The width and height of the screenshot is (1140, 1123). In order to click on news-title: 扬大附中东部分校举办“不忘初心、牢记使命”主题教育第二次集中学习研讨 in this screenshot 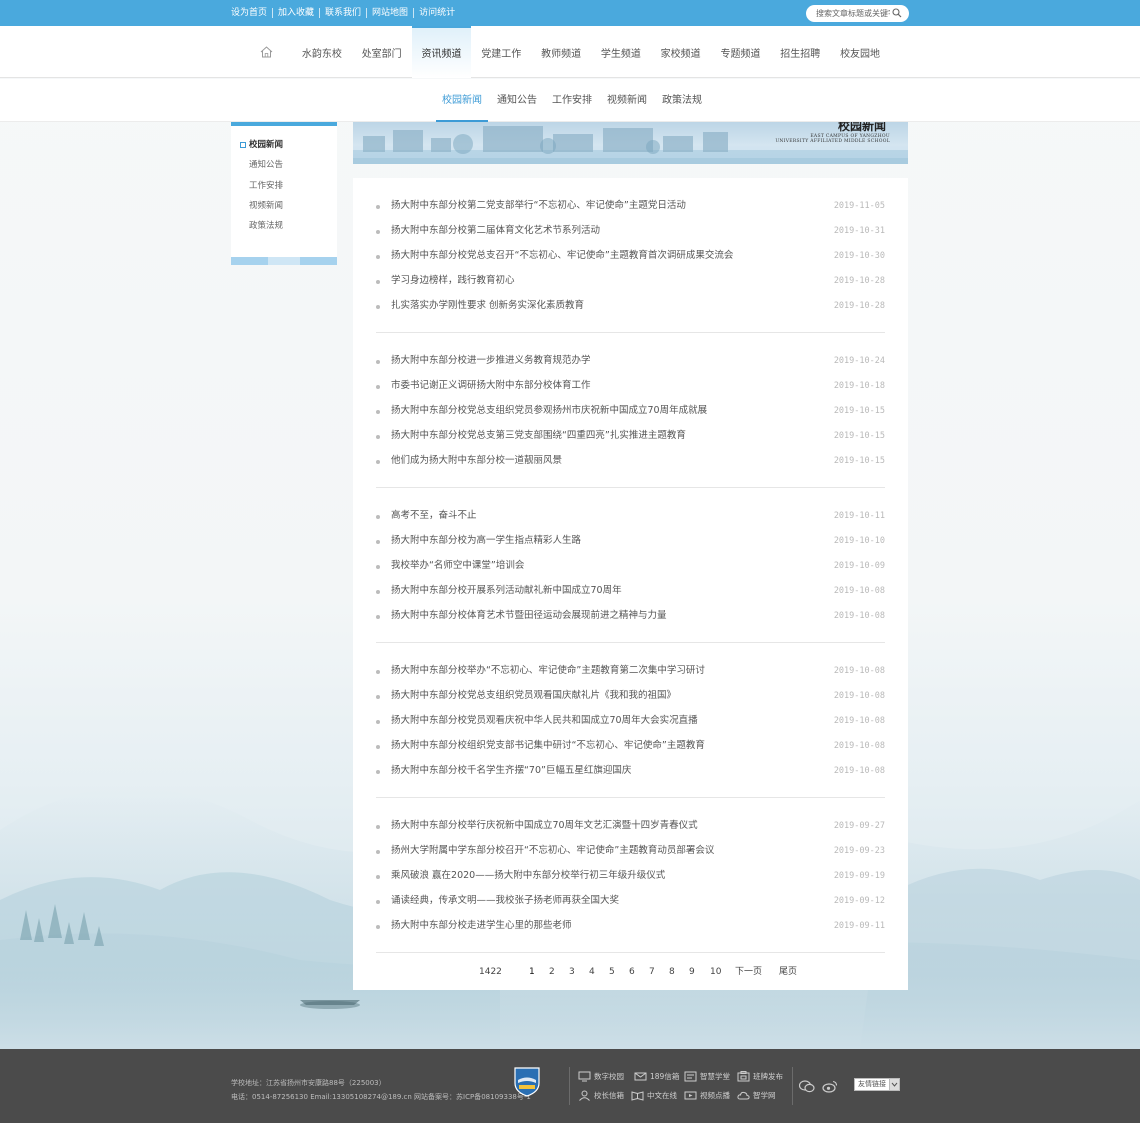, I will do `click(548, 671)`.